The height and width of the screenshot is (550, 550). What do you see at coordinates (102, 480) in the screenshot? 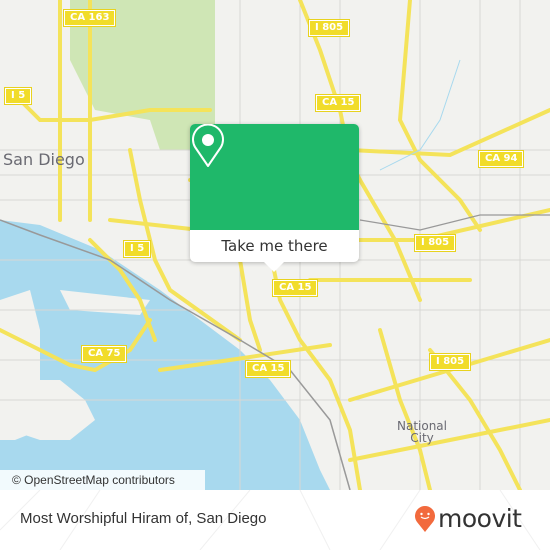
I see `map-attribution: © OpenStreetMap contributors` at bounding box center [102, 480].